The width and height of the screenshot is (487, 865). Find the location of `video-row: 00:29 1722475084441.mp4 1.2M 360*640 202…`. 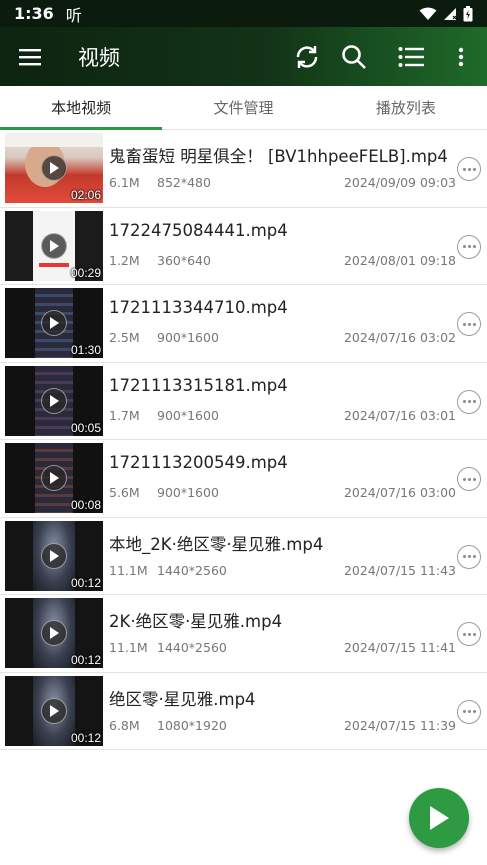

video-row: 00:29 1722475084441.mp4 1.2M 360*640 202… is located at coordinates (243, 246).